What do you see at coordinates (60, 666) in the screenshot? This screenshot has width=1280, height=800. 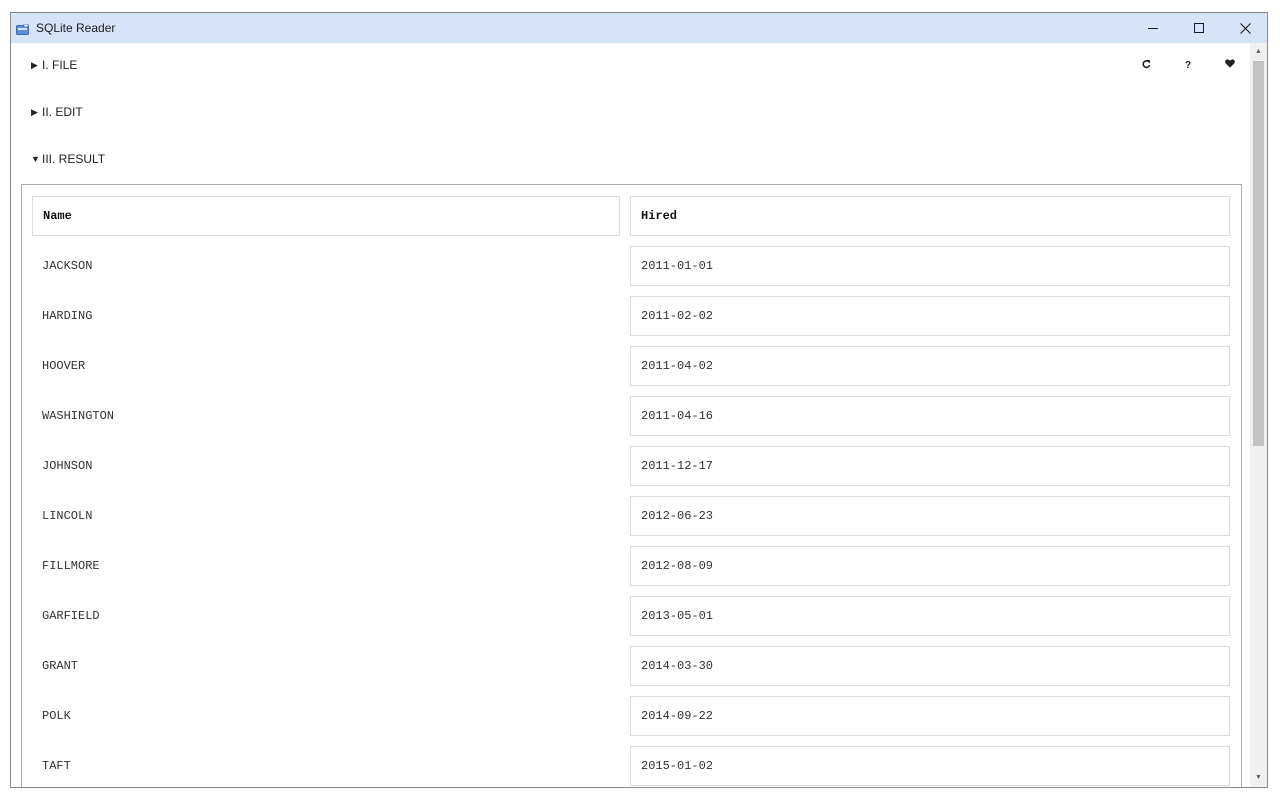 I see `cell-name: GRANT` at bounding box center [60, 666].